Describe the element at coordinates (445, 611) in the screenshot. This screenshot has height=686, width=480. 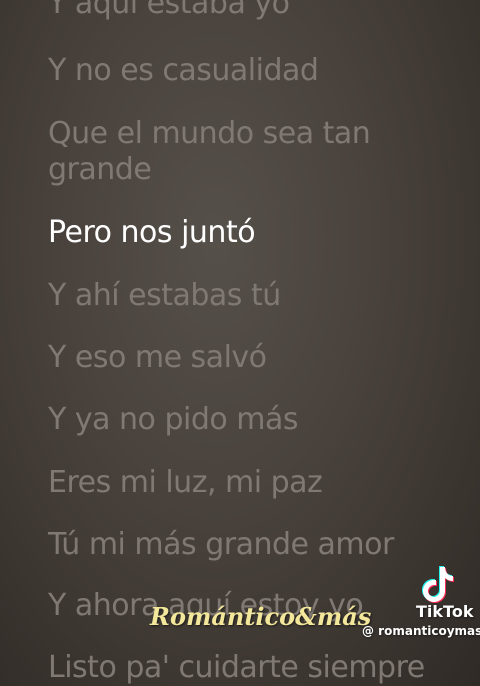
I see `tiktok-brand-name: TikTok` at that location.